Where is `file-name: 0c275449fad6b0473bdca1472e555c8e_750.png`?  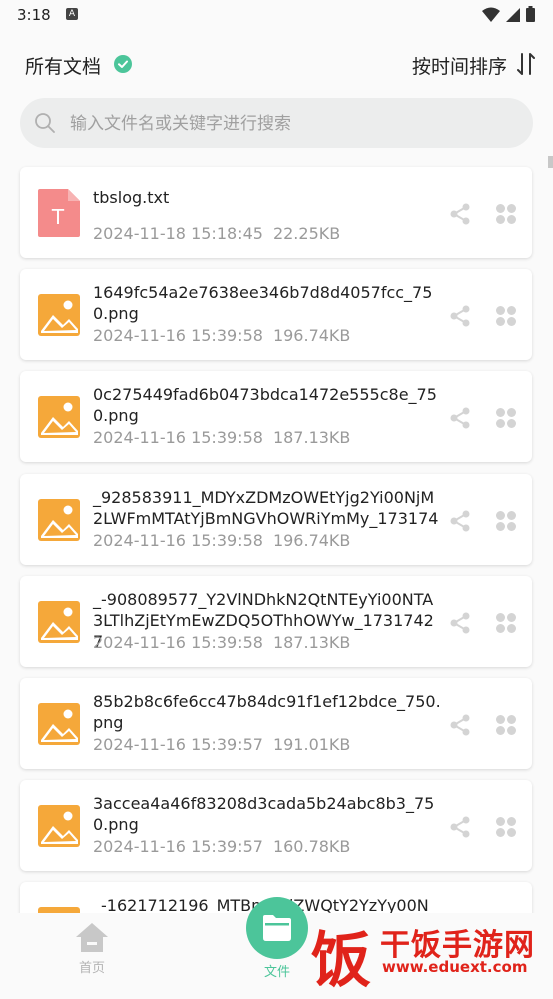
file-name: 0c275449fad6b0473bdca1472e555c8e_750.png is located at coordinates (265, 405).